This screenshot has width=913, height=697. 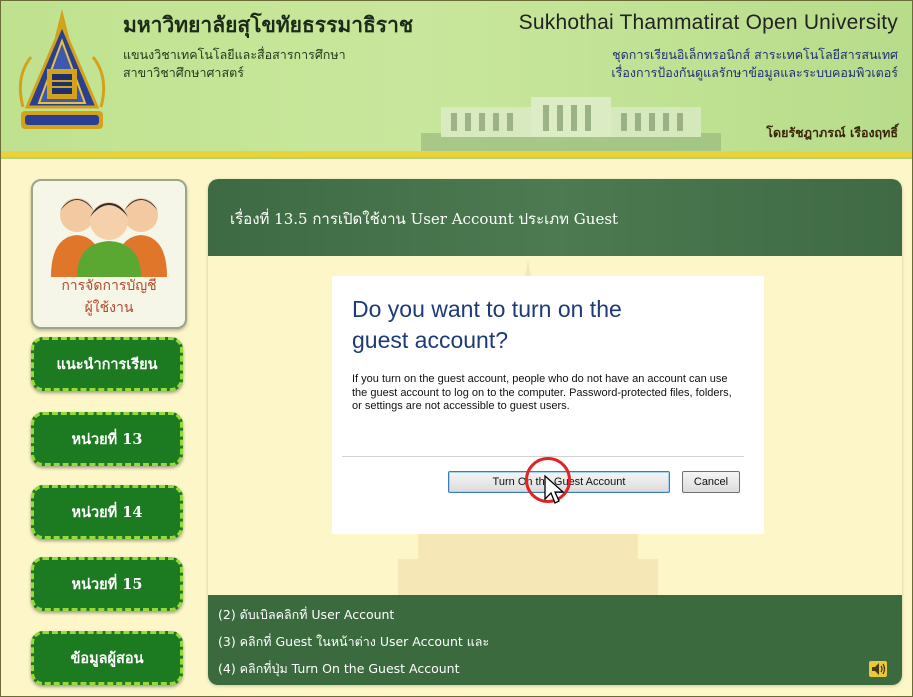 I want to click on dialog-heading-line2: guest account?, so click(x=430, y=340).